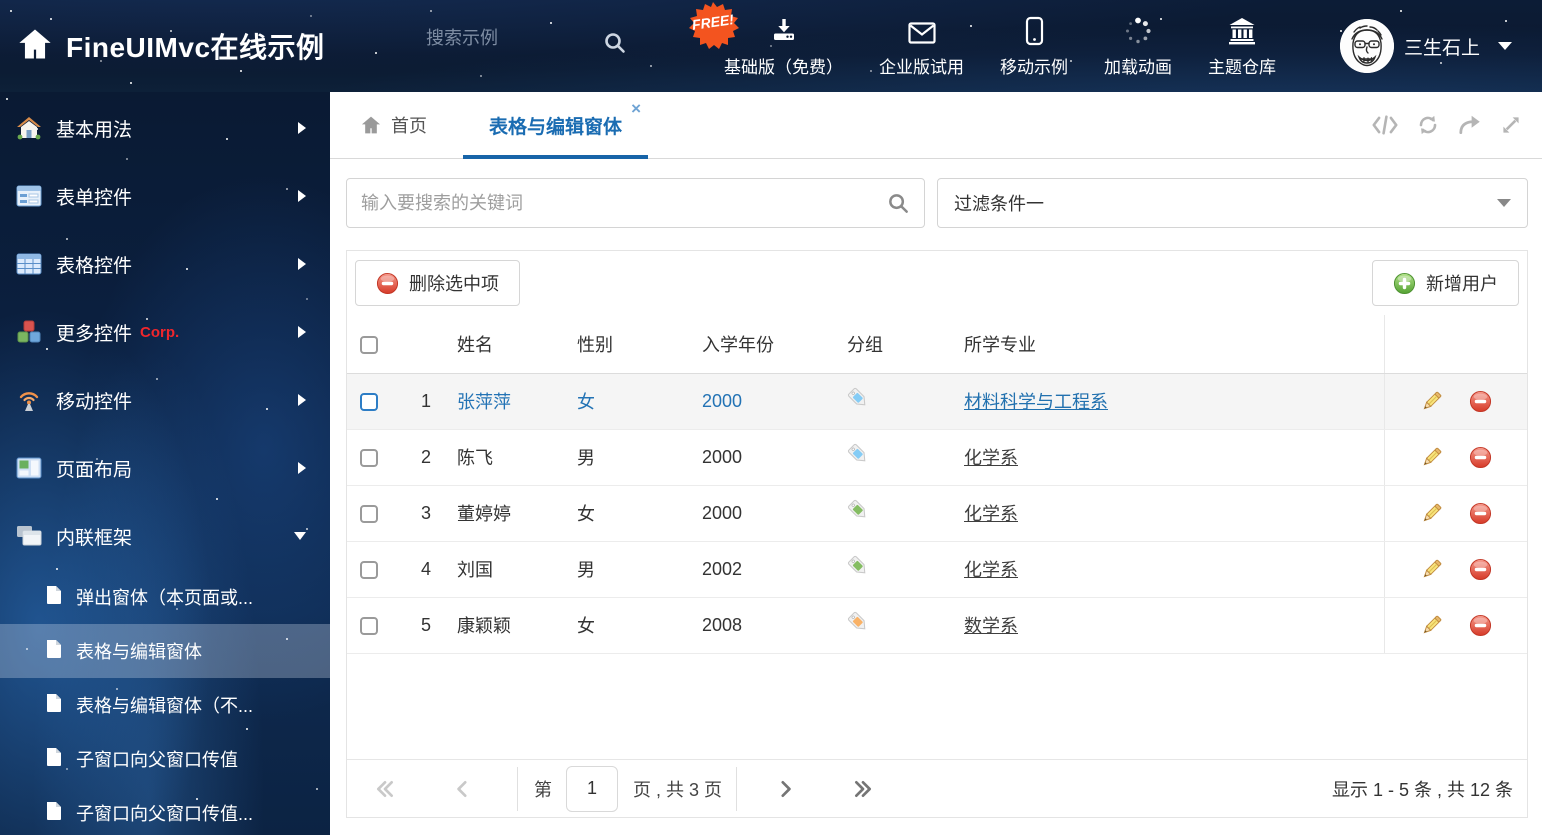 The height and width of the screenshot is (835, 1542). I want to click on tab-toolbar, so click(1456, 125).